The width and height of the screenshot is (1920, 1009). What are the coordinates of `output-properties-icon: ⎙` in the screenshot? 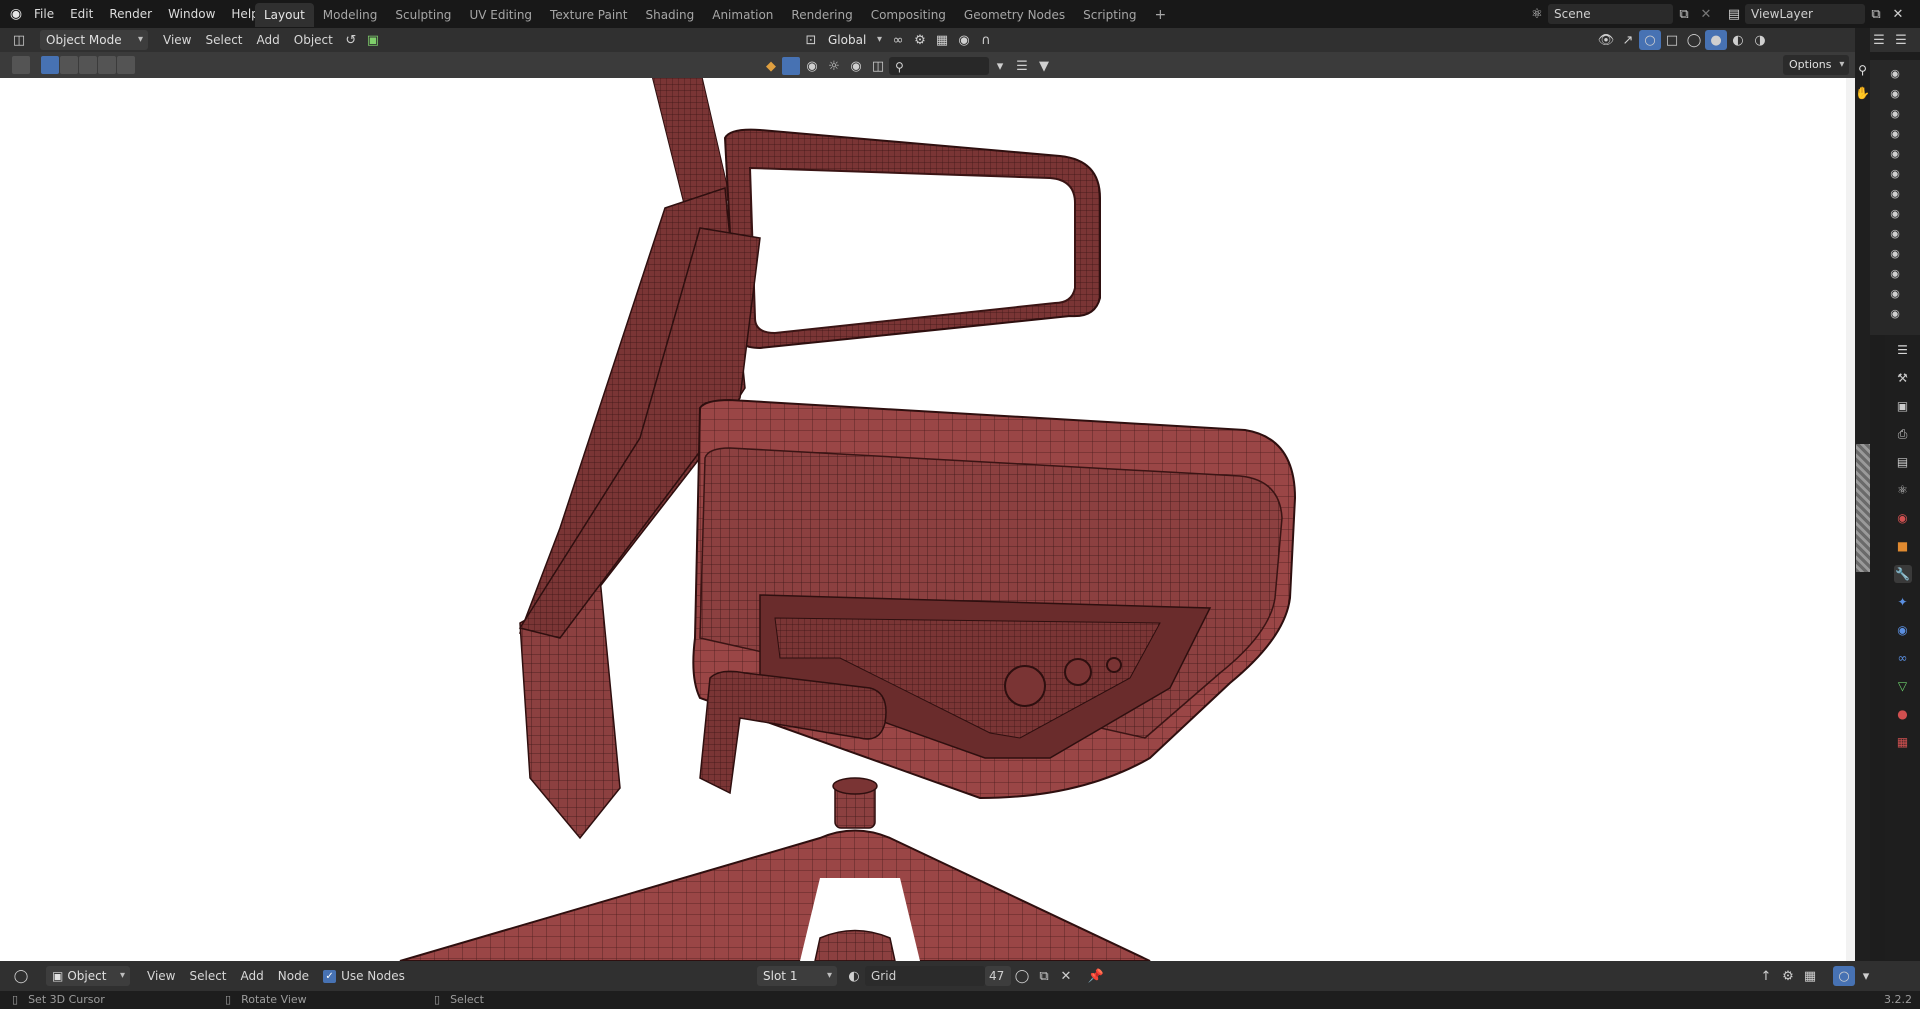 It's located at (1903, 434).